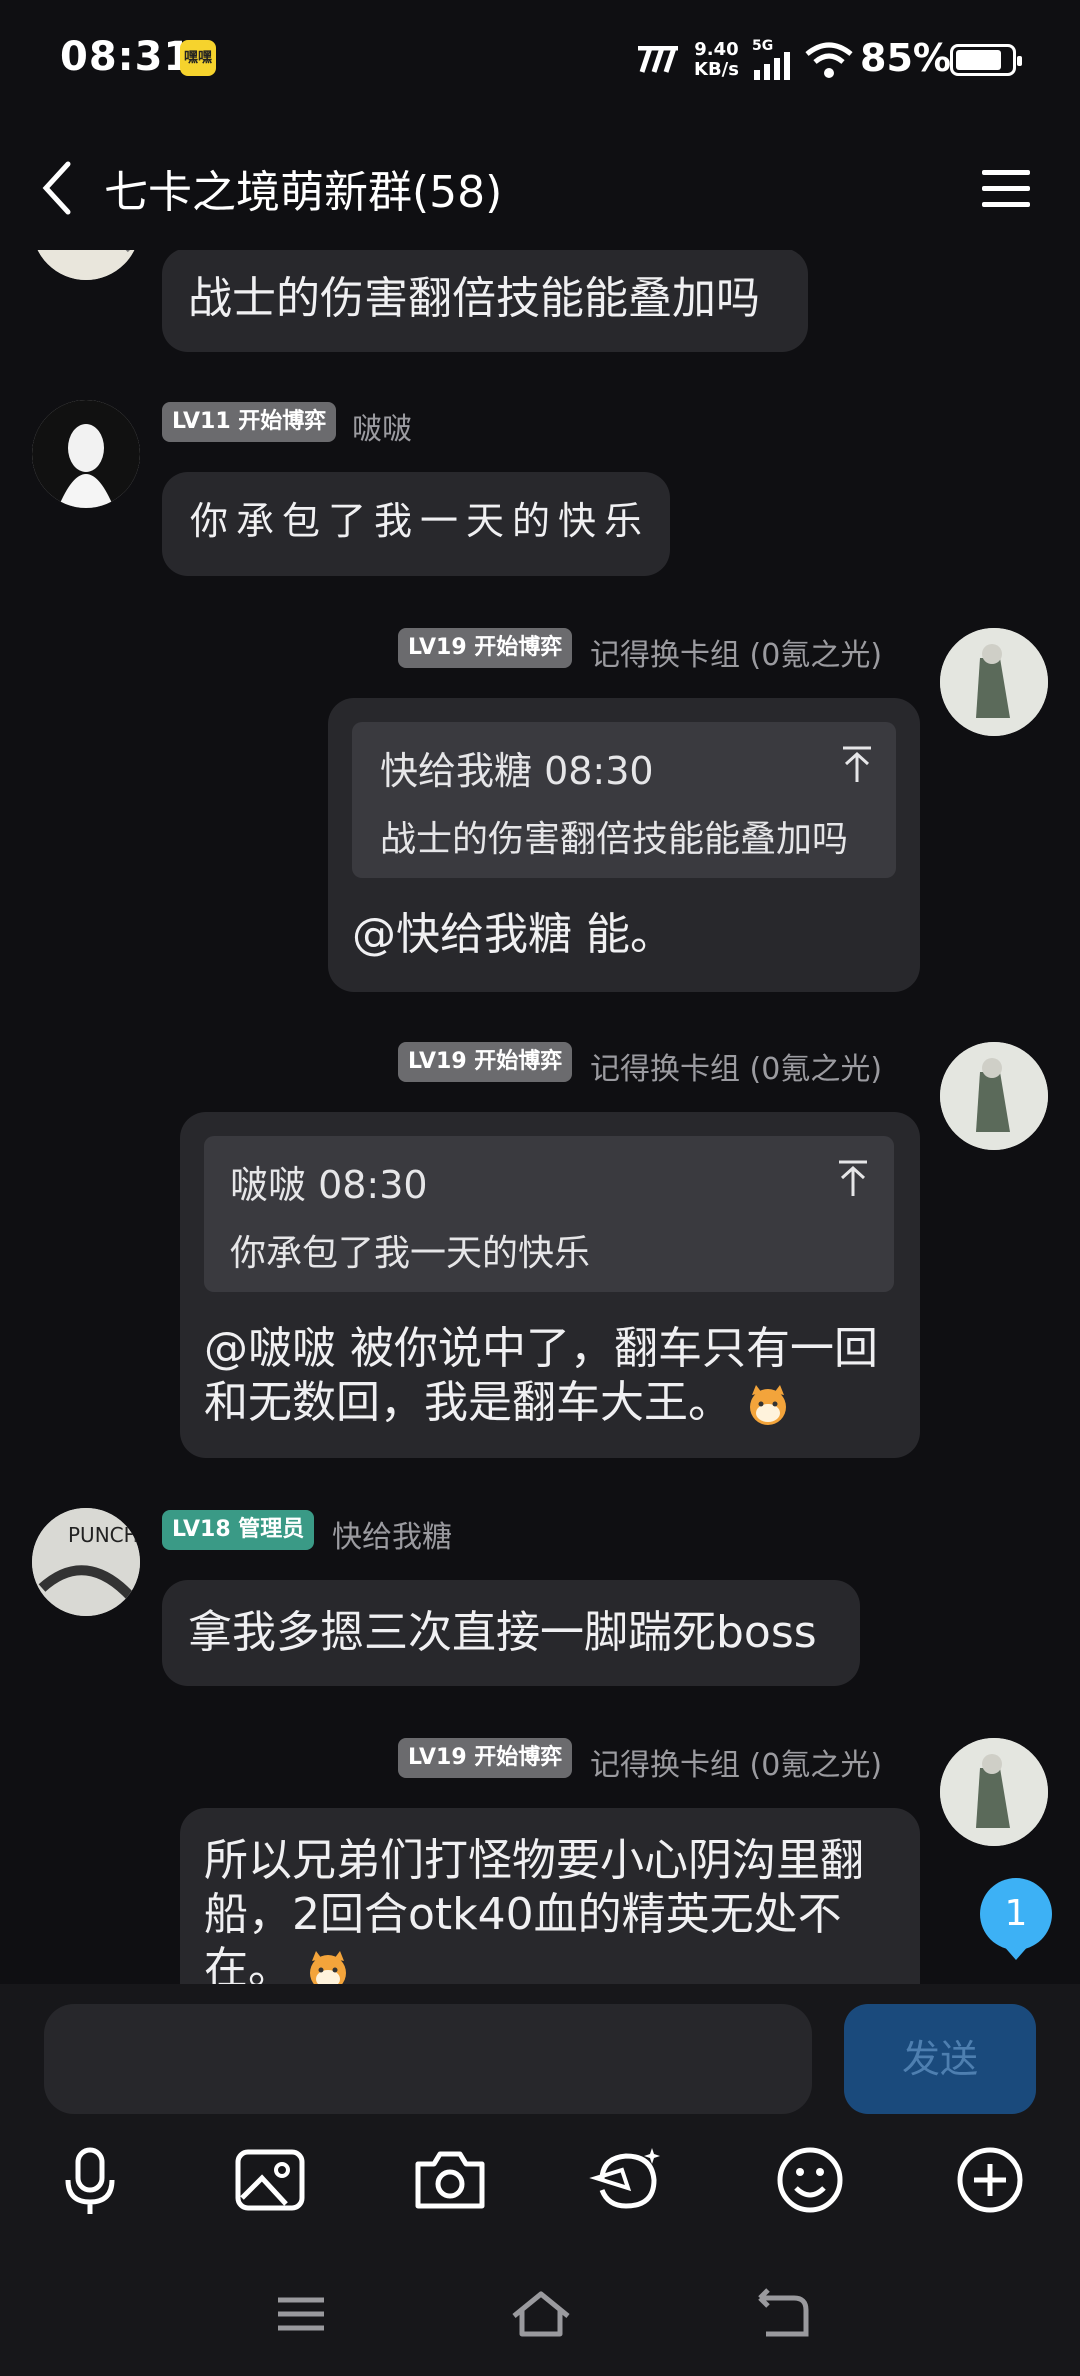 The image size is (1080, 2376). Describe the element at coordinates (301, 2314) in the screenshot. I see `nav-menu-icon` at that location.